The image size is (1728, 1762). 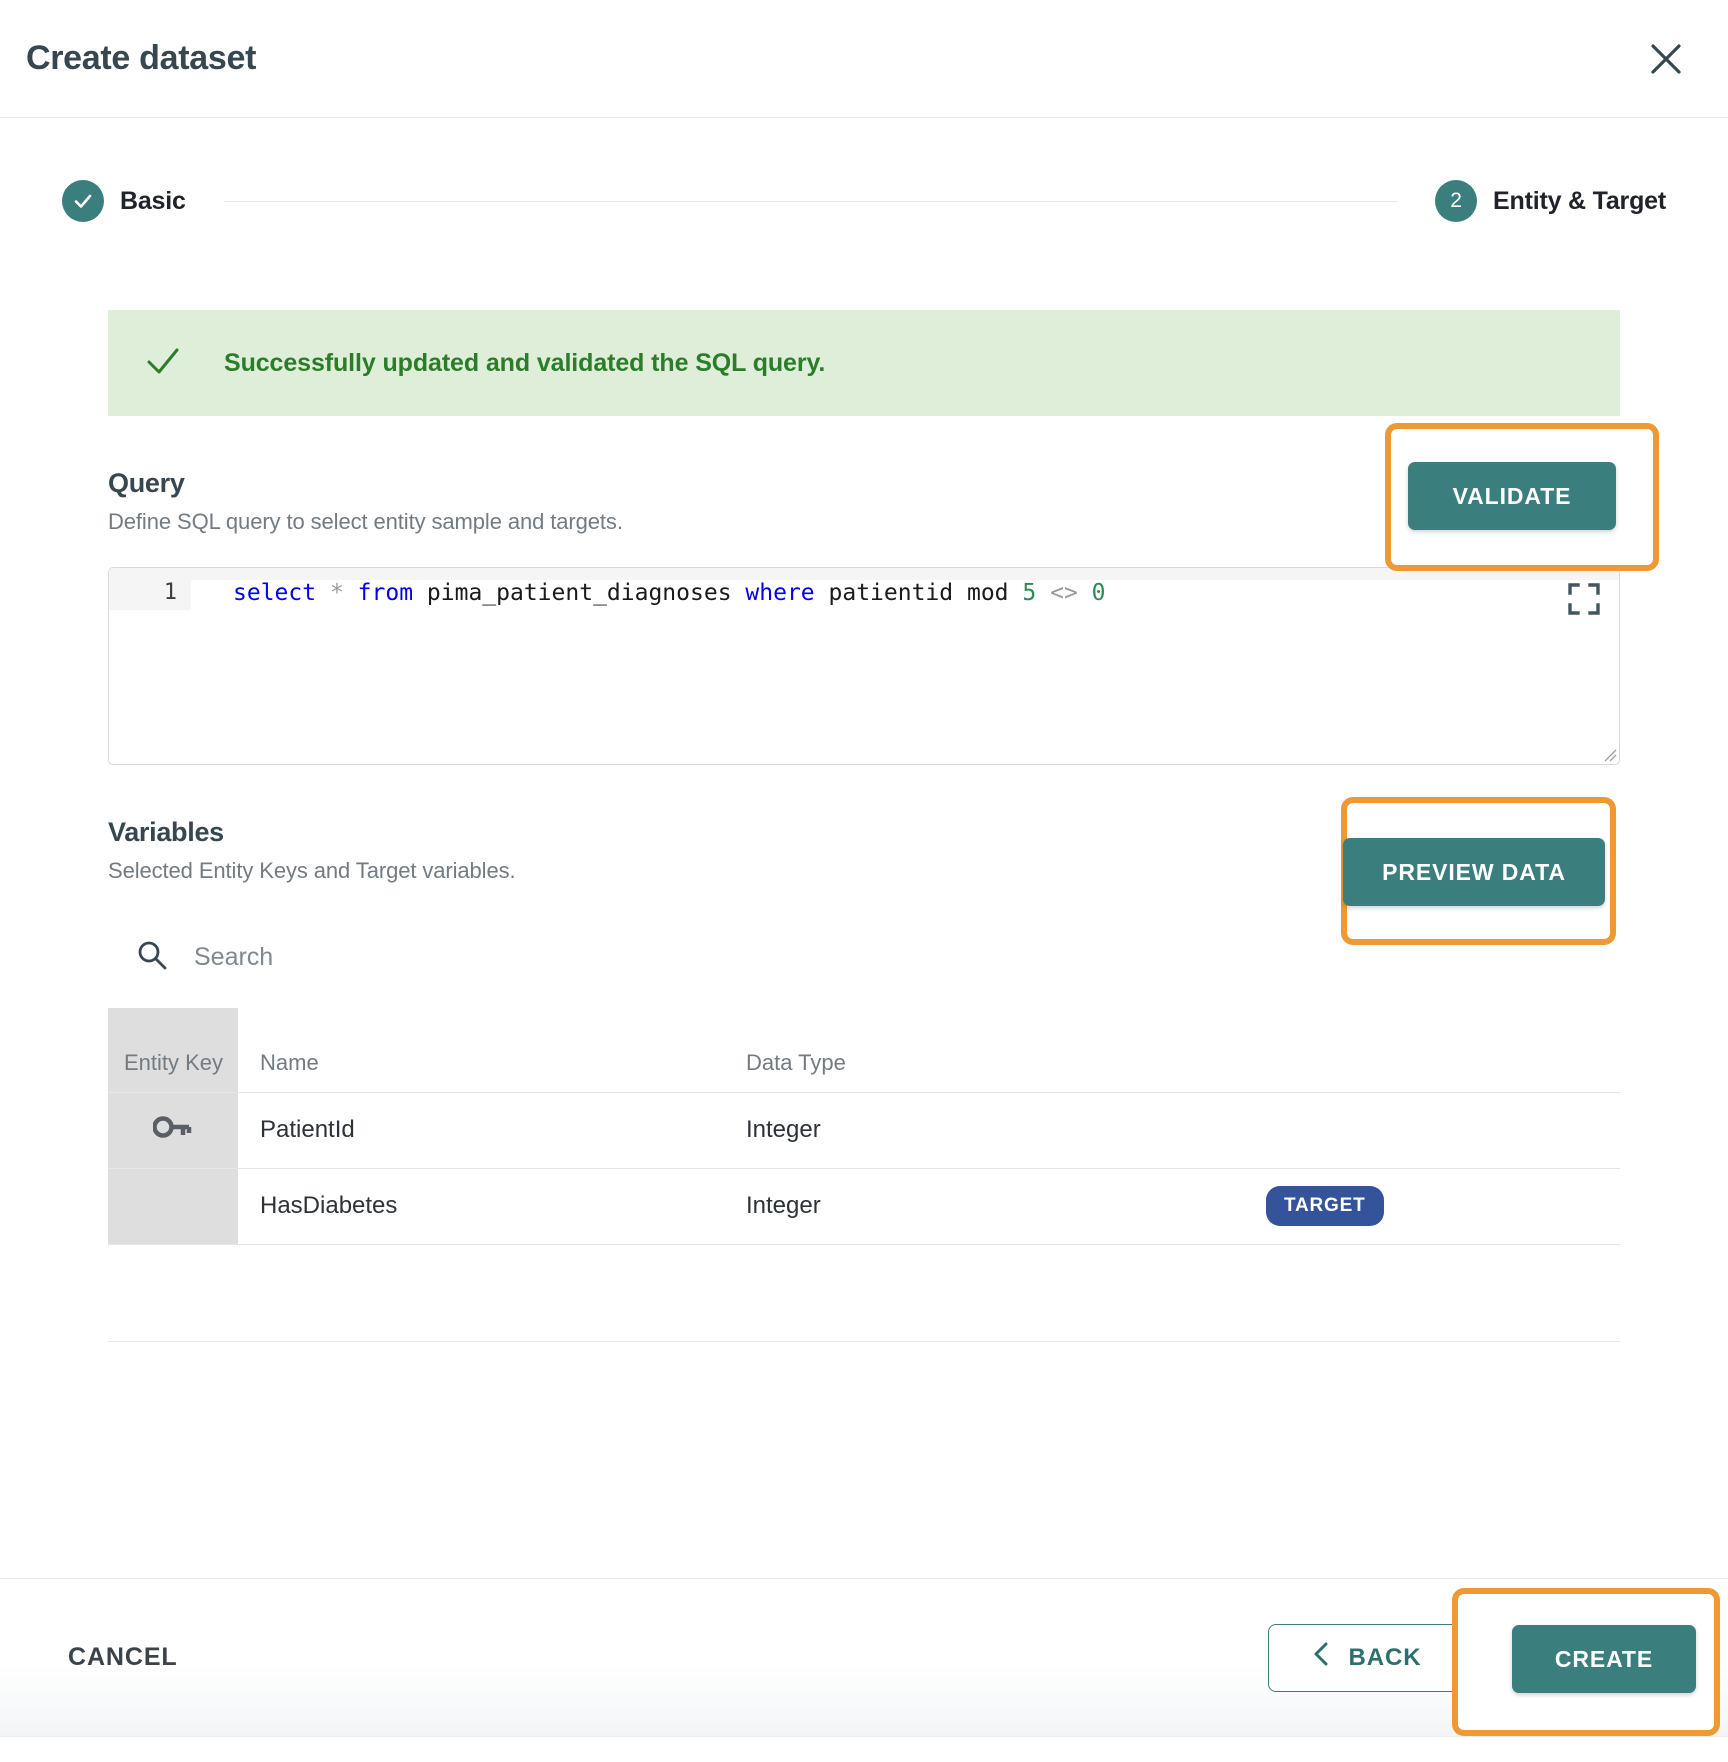 I want to click on dialog-footer: CANCEL BACK, so click(x=864, y=1657).